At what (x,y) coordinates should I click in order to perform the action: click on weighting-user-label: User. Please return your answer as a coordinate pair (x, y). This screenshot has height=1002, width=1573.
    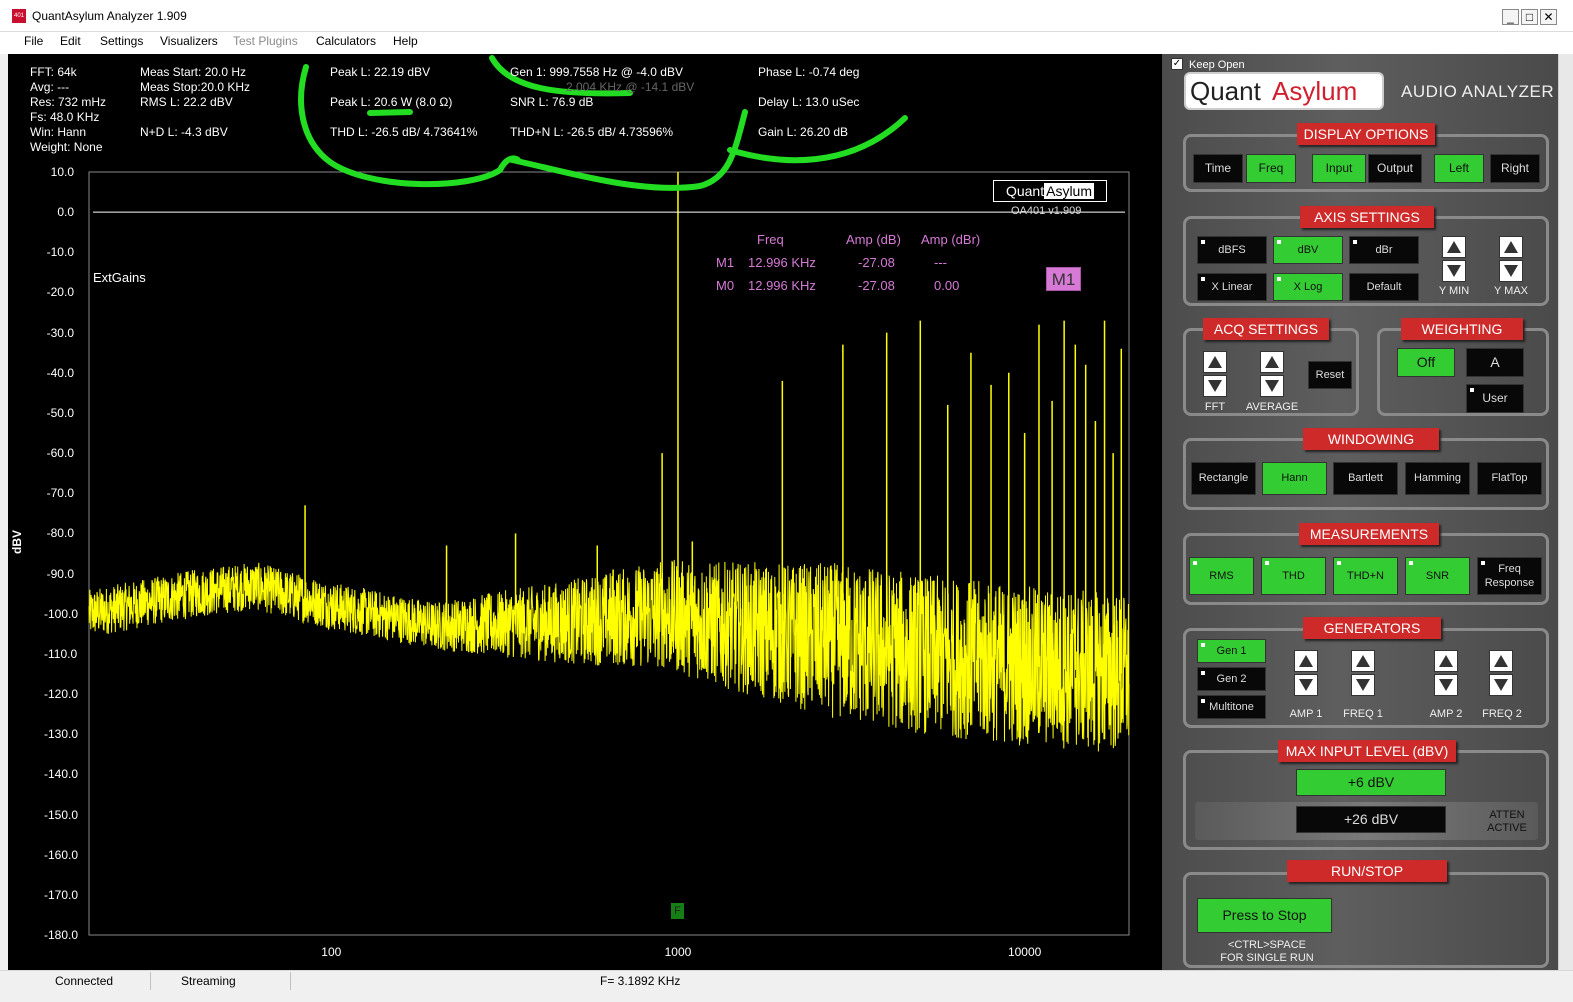
    Looking at the image, I should click on (1495, 398).